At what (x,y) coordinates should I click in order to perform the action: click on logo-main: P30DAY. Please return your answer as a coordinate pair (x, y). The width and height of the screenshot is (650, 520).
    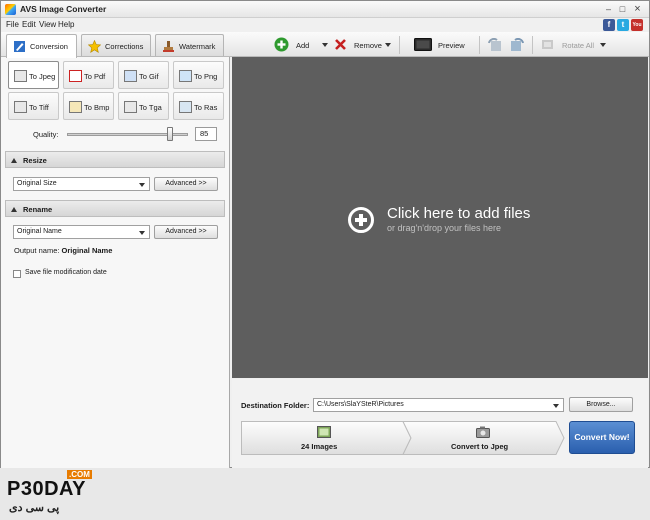
    Looking at the image, I should click on (46, 489).